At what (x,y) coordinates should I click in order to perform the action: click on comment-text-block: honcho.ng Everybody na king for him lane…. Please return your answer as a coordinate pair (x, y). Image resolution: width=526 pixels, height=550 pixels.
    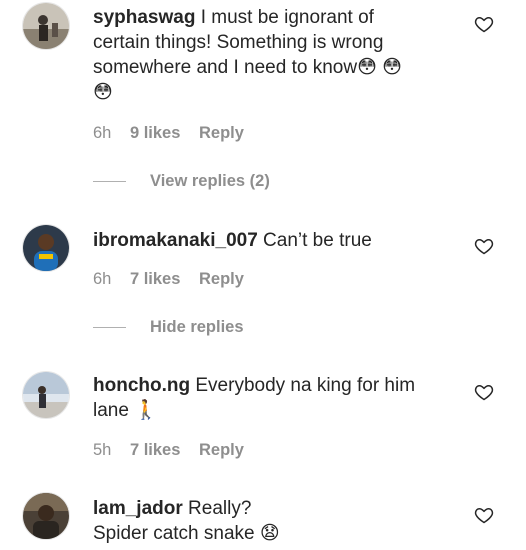
    Looking at the image, I should click on (258, 398).